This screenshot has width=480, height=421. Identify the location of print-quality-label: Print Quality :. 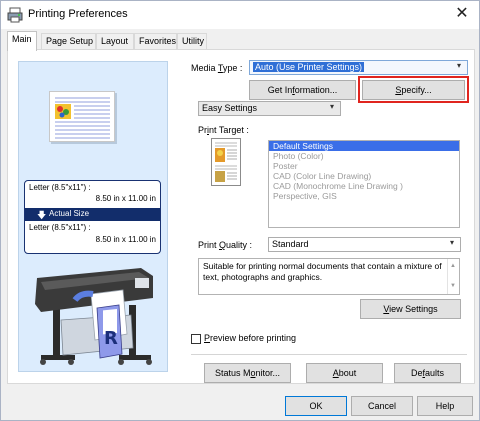
(225, 245).